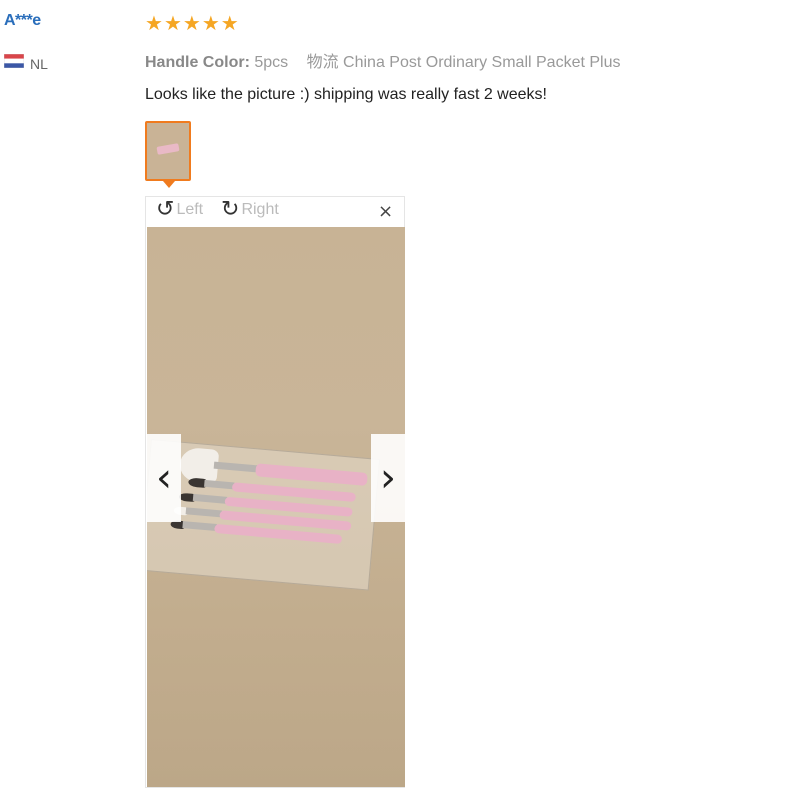  Describe the element at coordinates (39, 64) in the screenshot. I see `reviewer-country: NL` at that location.